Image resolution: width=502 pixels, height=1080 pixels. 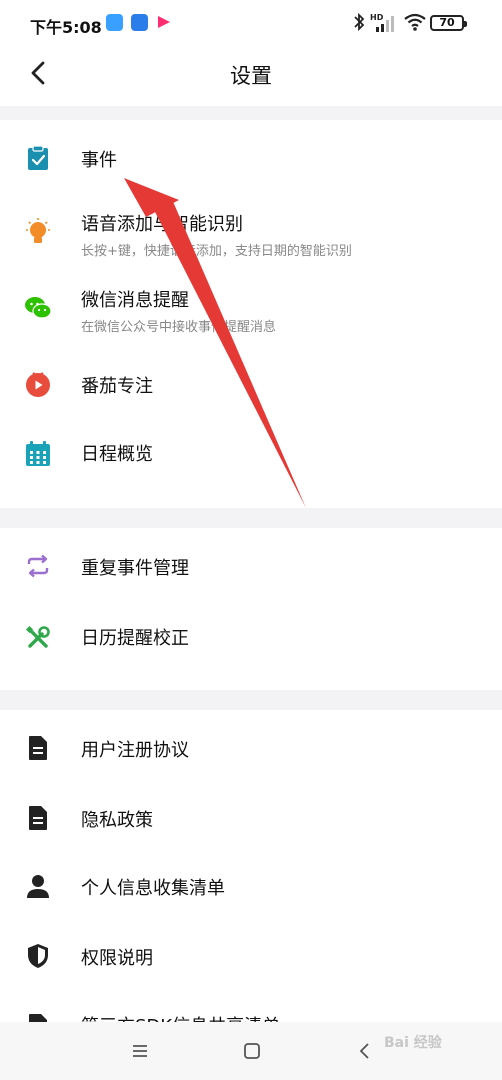 I want to click on person-icon, so click(x=38, y=886).